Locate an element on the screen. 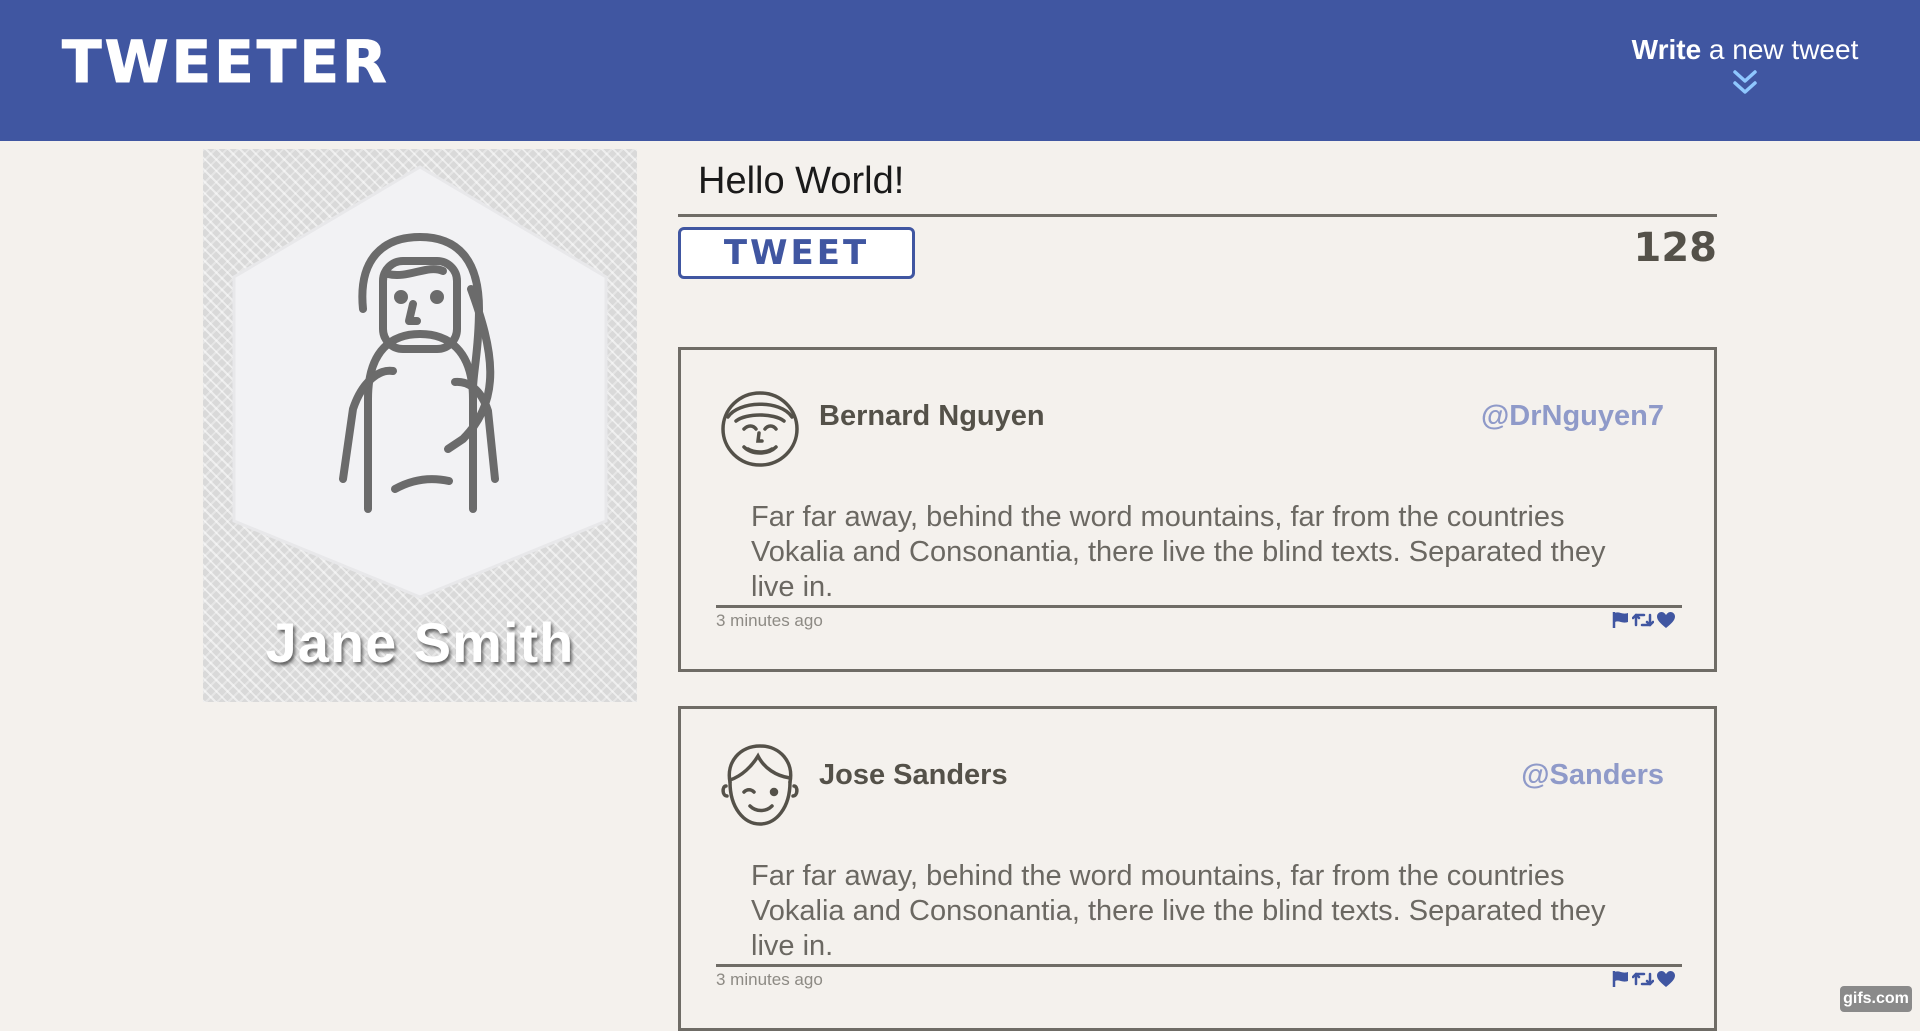 This screenshot has height=1031, width=1920. tweet-author-handle: @Sanders is located at coordinates (1592, 775).